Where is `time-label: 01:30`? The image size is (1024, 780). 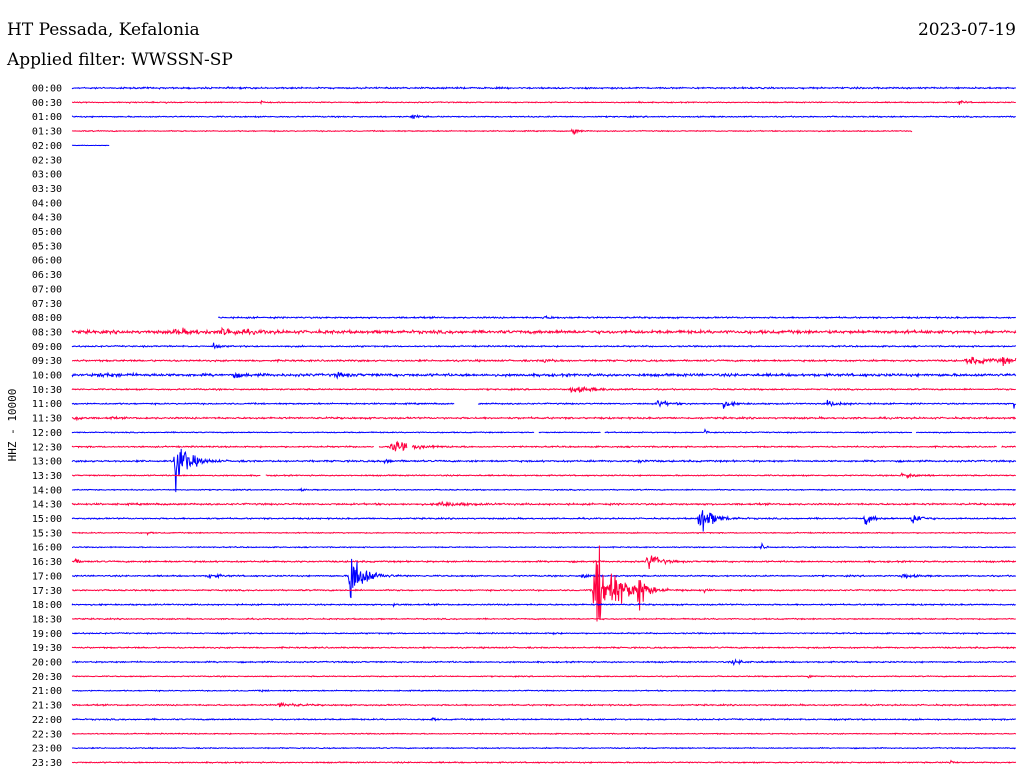
time-label: 01:30 is located at coordinates (47, 132).